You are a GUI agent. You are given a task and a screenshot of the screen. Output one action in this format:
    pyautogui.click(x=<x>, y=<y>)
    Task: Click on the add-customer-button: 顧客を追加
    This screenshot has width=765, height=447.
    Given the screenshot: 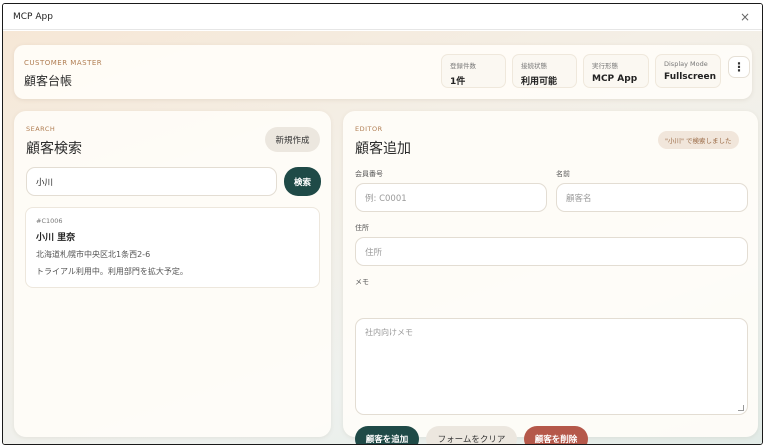 What is the action you would take?
    pyautogui.click(x=387, y=435)
    